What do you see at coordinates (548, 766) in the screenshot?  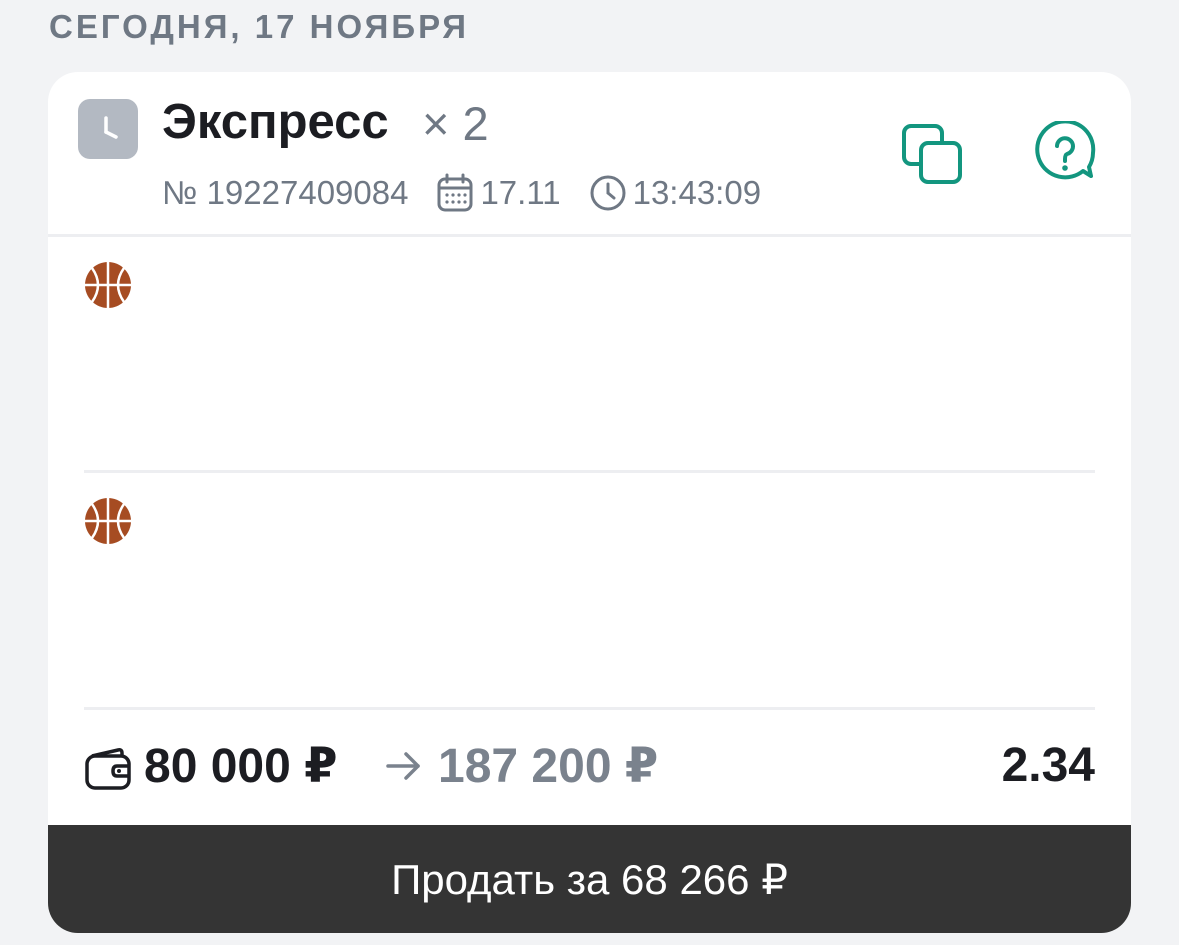 I see `potential-payout: 187 200 ₽` at bounding box center [548, 766].